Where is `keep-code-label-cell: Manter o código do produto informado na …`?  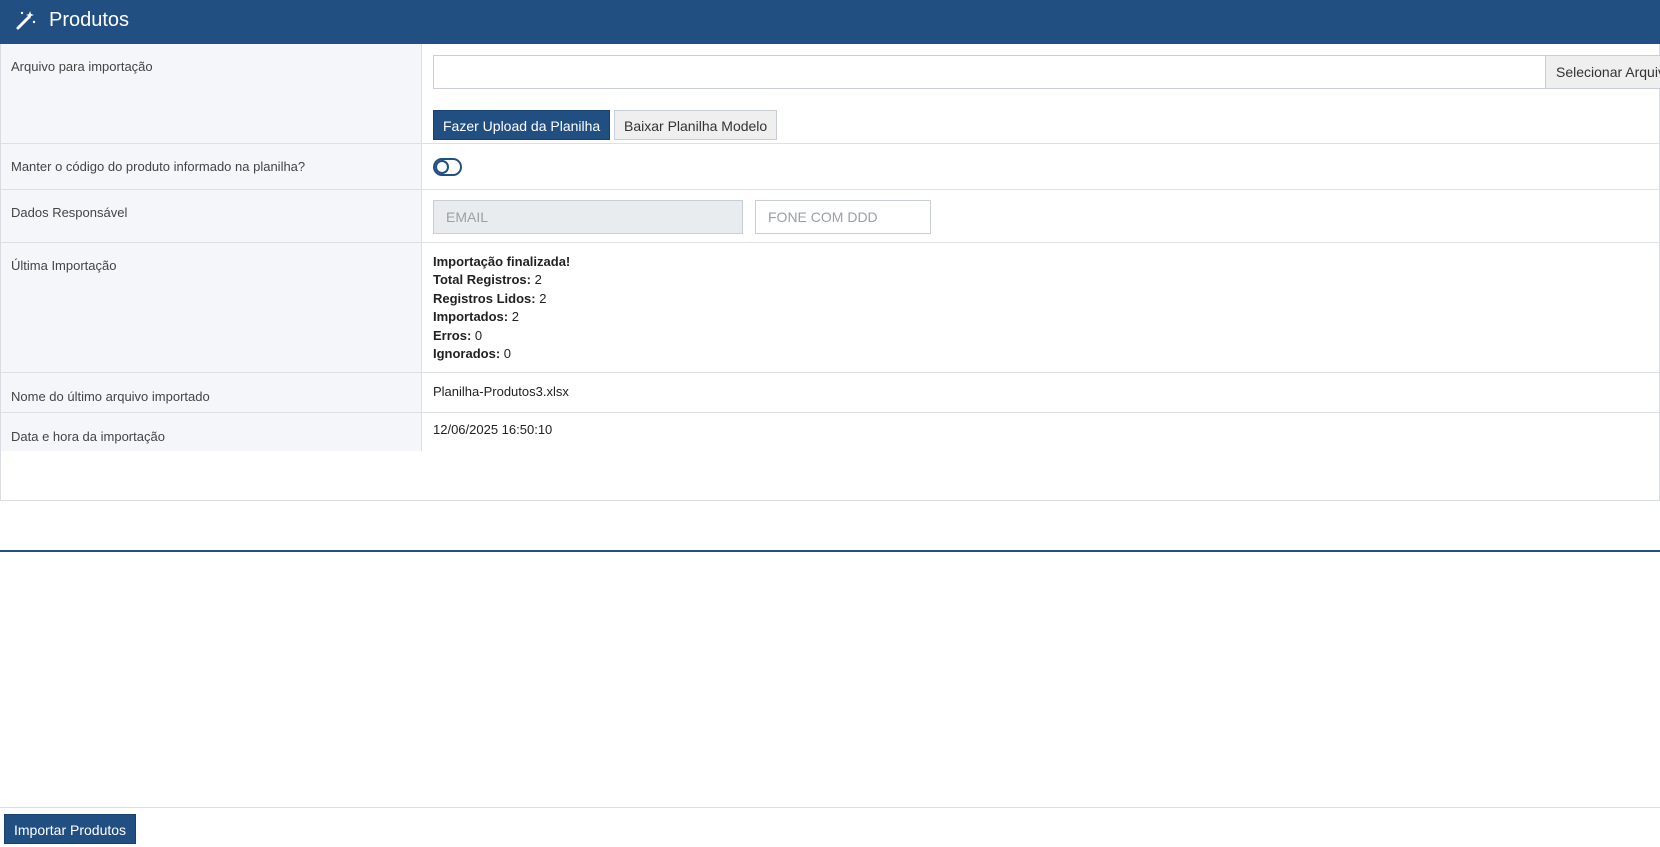 keep-code-label-cell: Manter o código do produto informado na … is located at coordinates (211, 166).